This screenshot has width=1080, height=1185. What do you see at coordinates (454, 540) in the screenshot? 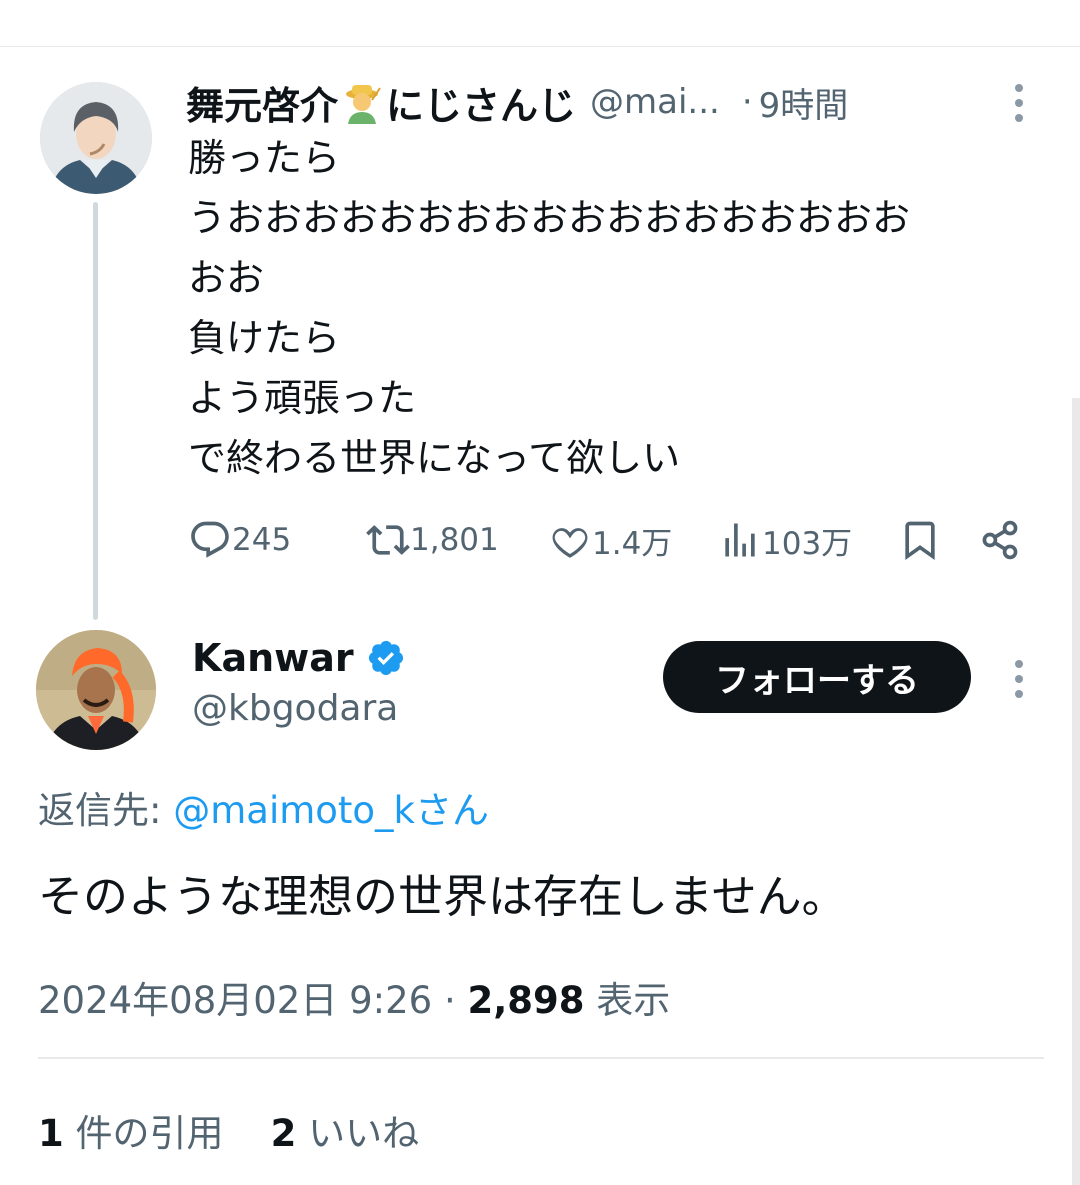
I see `retweet-count: 1,801` at bounding box center [454, 540].